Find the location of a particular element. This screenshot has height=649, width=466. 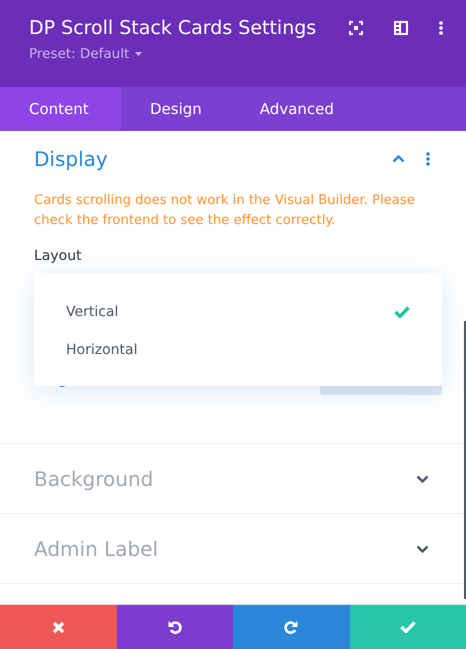

expand-icon is located at coordinates (356, 28).